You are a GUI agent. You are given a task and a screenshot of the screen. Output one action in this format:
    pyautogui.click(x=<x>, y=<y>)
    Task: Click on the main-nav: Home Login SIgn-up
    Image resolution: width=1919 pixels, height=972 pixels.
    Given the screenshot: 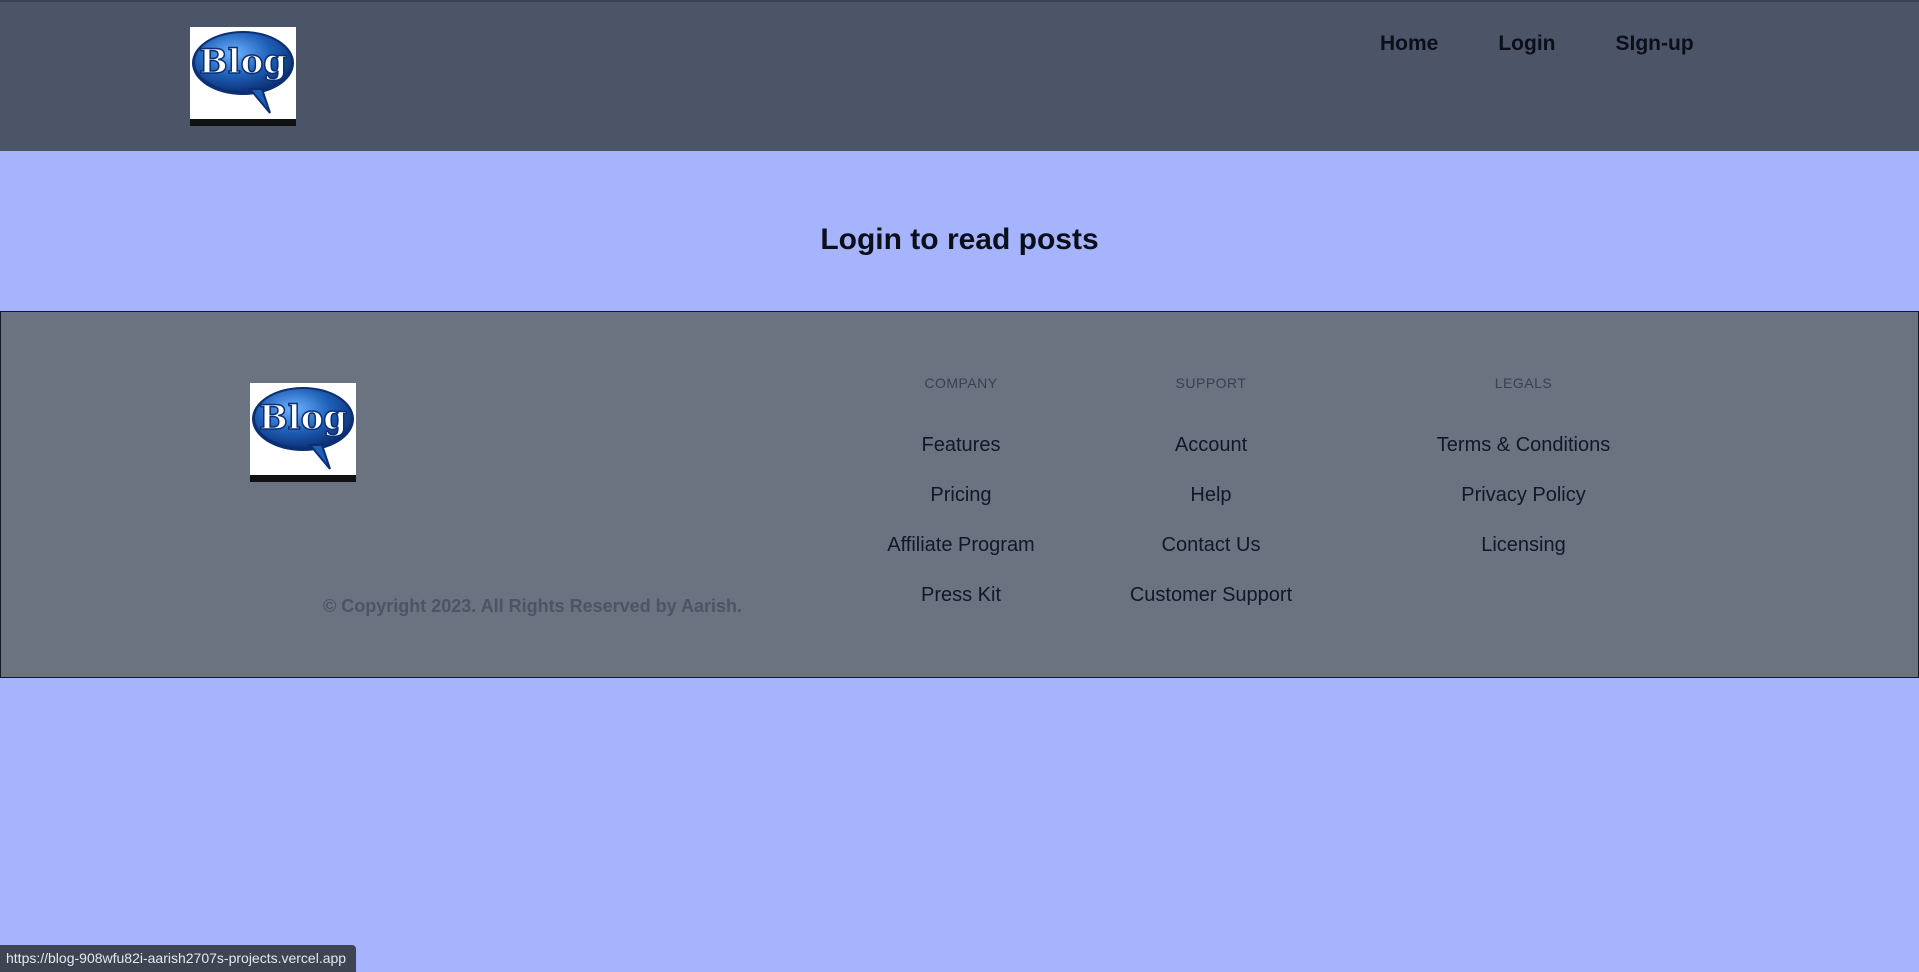 What is the action you would take?
    pyautogui.click(x=1537, y=44)
    